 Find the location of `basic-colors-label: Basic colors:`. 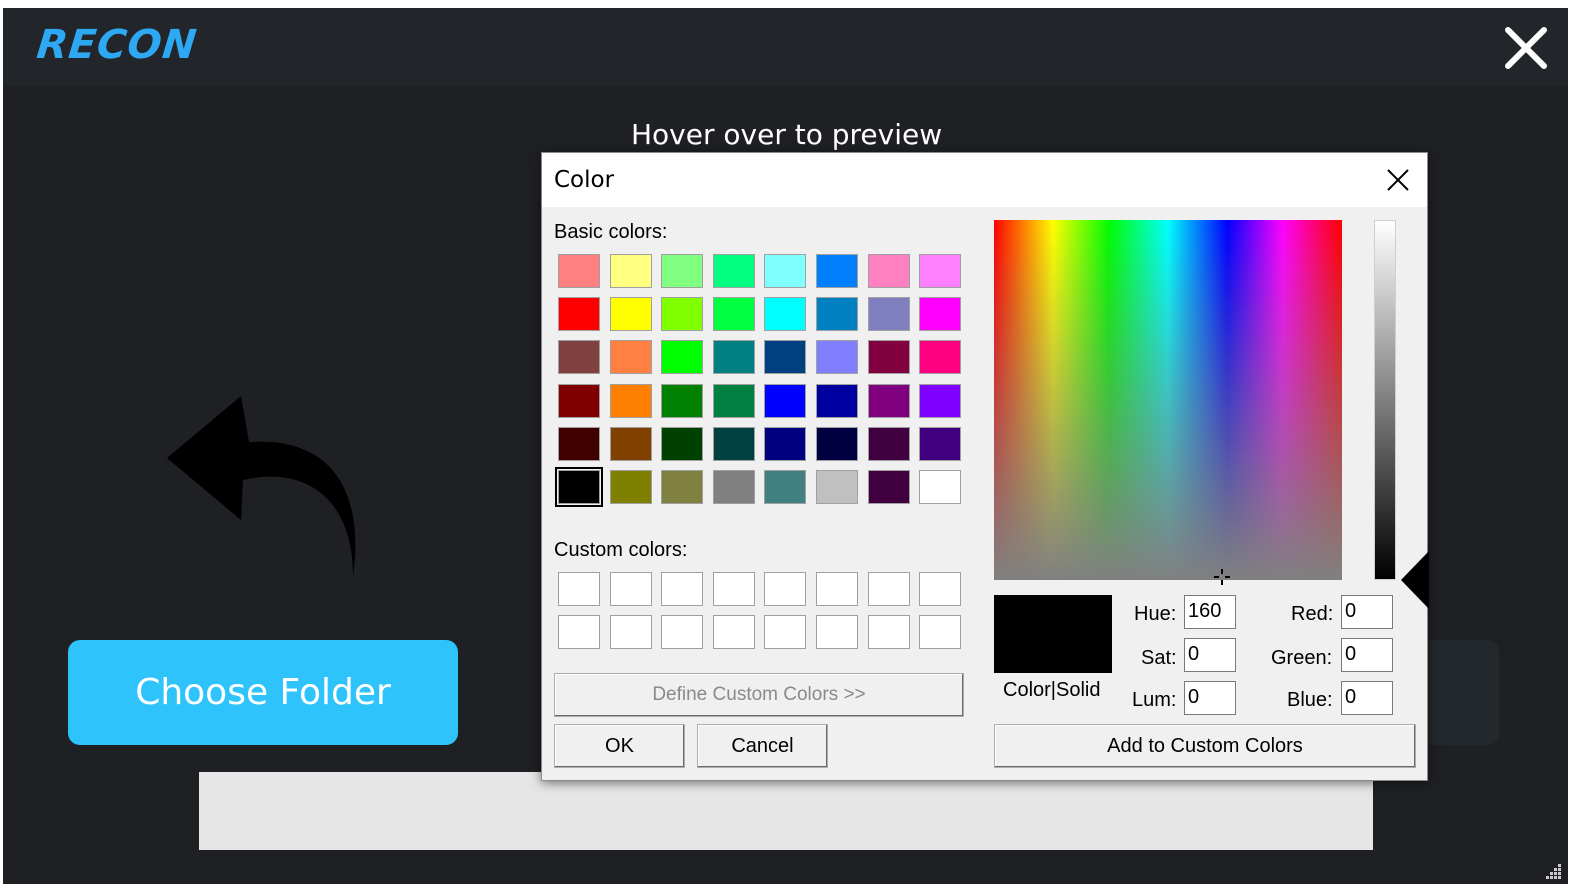

basic-colors-label: Basic colors: is located at coordinates (611, 232).